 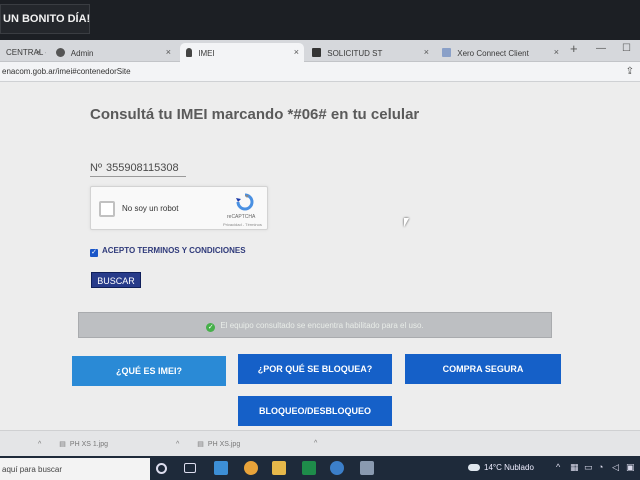 I want to click on imei-prefix: Nº, so click(x=96, y=168).